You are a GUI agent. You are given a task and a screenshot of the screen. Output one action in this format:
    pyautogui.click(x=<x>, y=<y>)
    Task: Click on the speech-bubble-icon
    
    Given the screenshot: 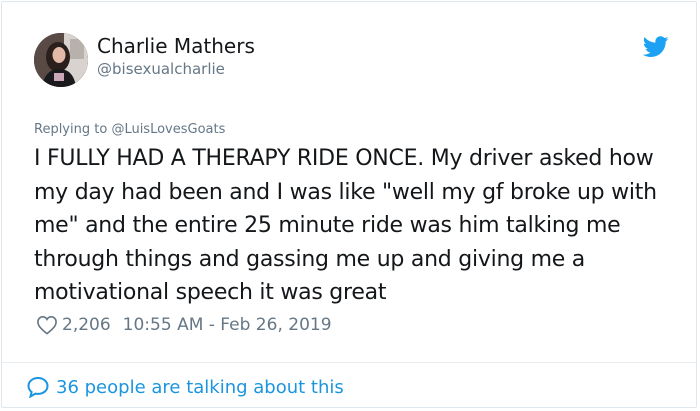 What is the action you would take?
    pyautogui.click(x=38, y=387)
    